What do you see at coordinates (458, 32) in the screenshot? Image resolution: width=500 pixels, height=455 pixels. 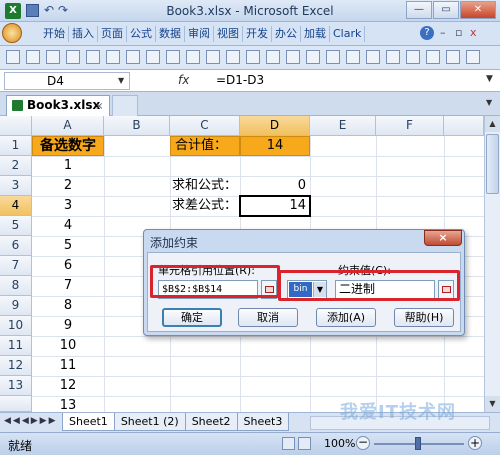 I see `ribbon-restore-icon: ▫` at bounding box center [458, 32].